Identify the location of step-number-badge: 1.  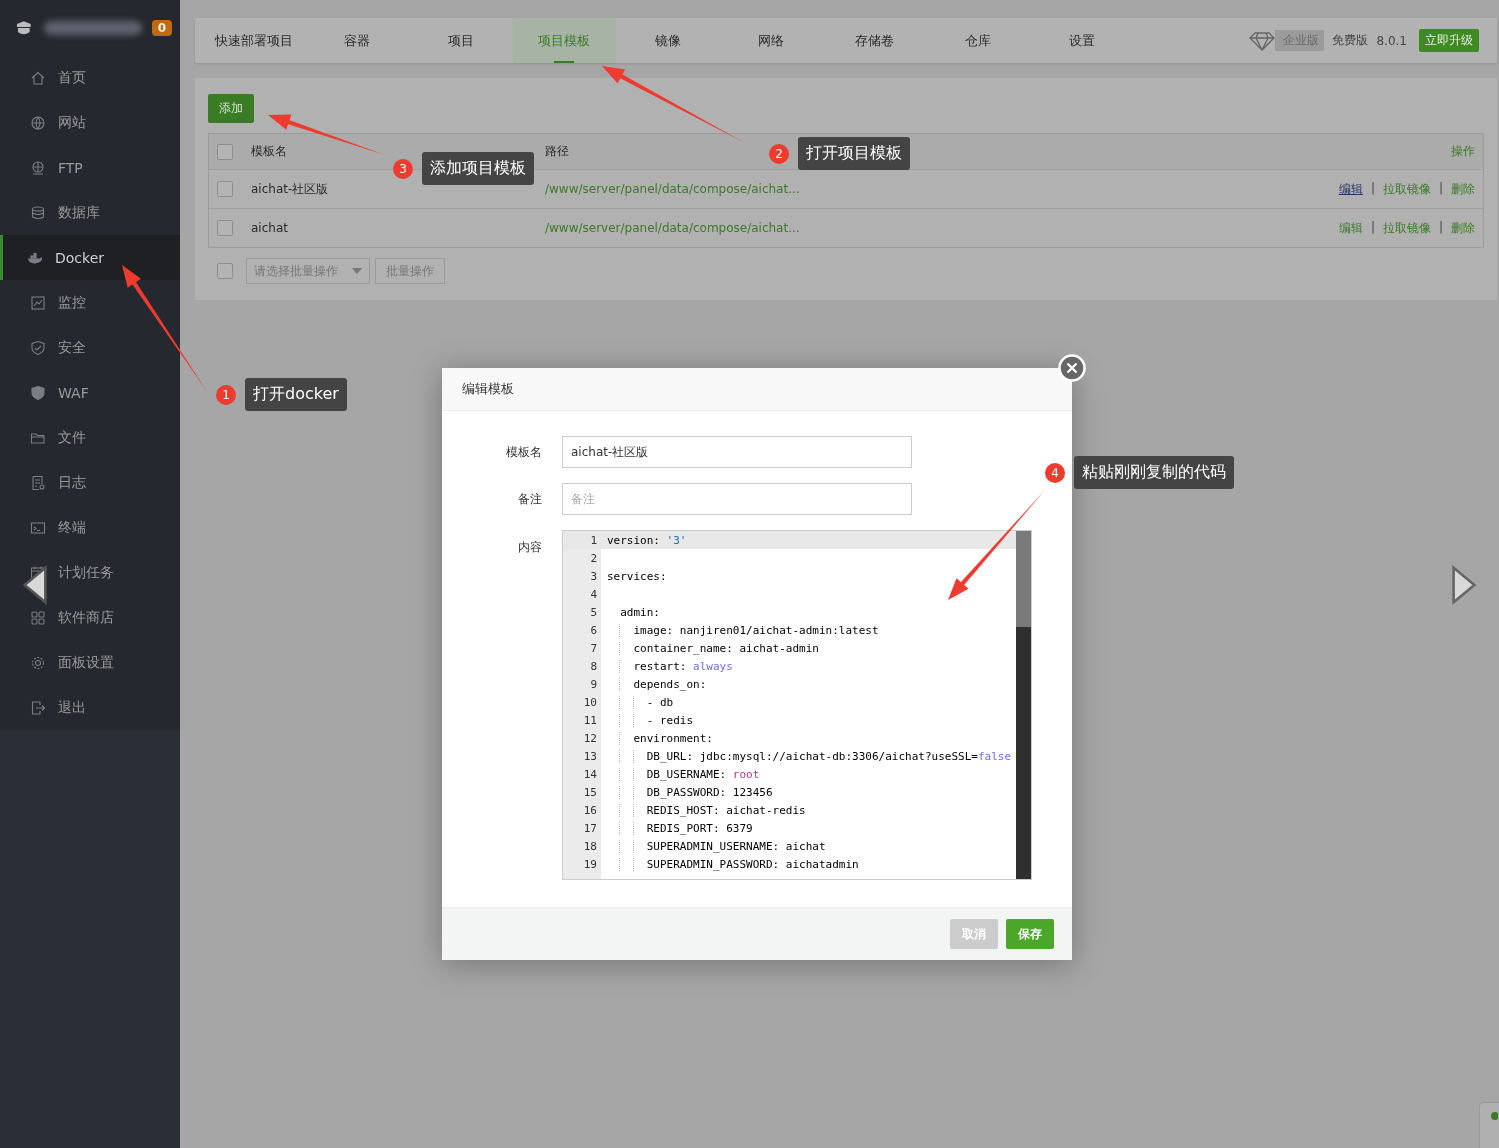
(226, 394).